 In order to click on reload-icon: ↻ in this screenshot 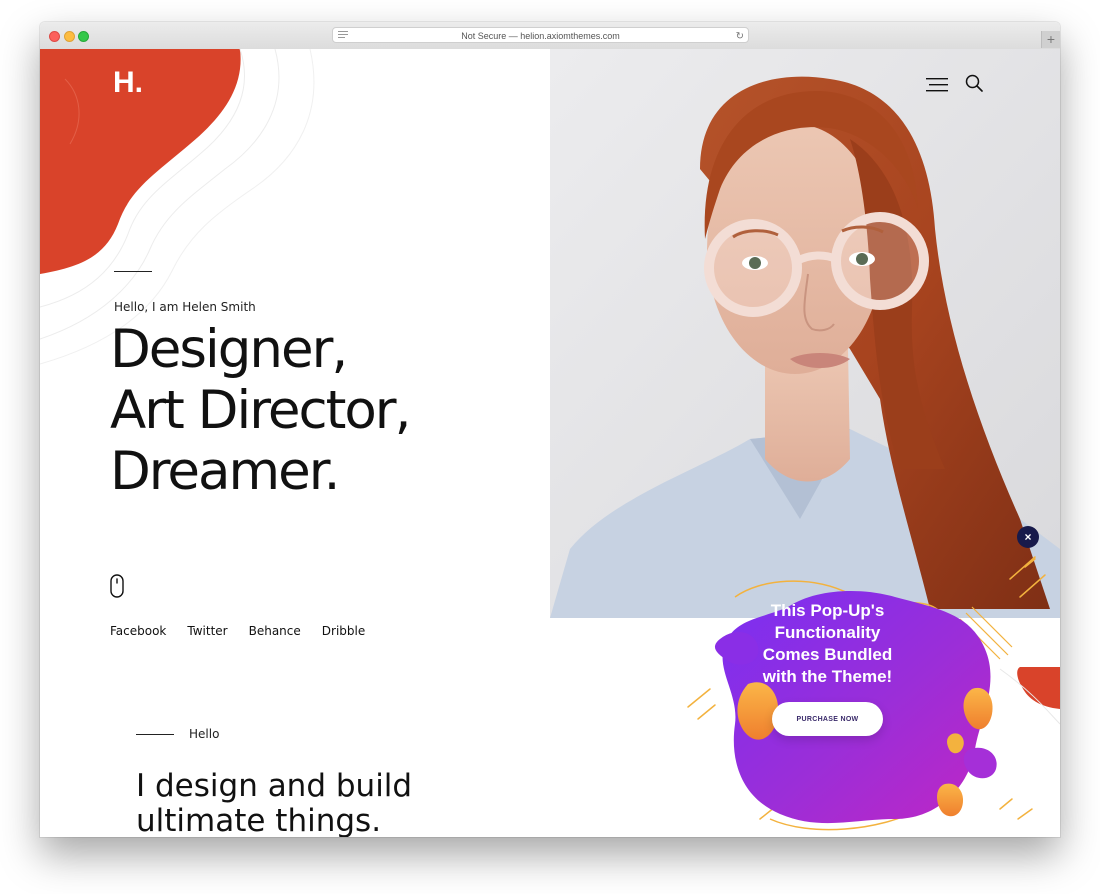, I will do `click(740, 37)`.